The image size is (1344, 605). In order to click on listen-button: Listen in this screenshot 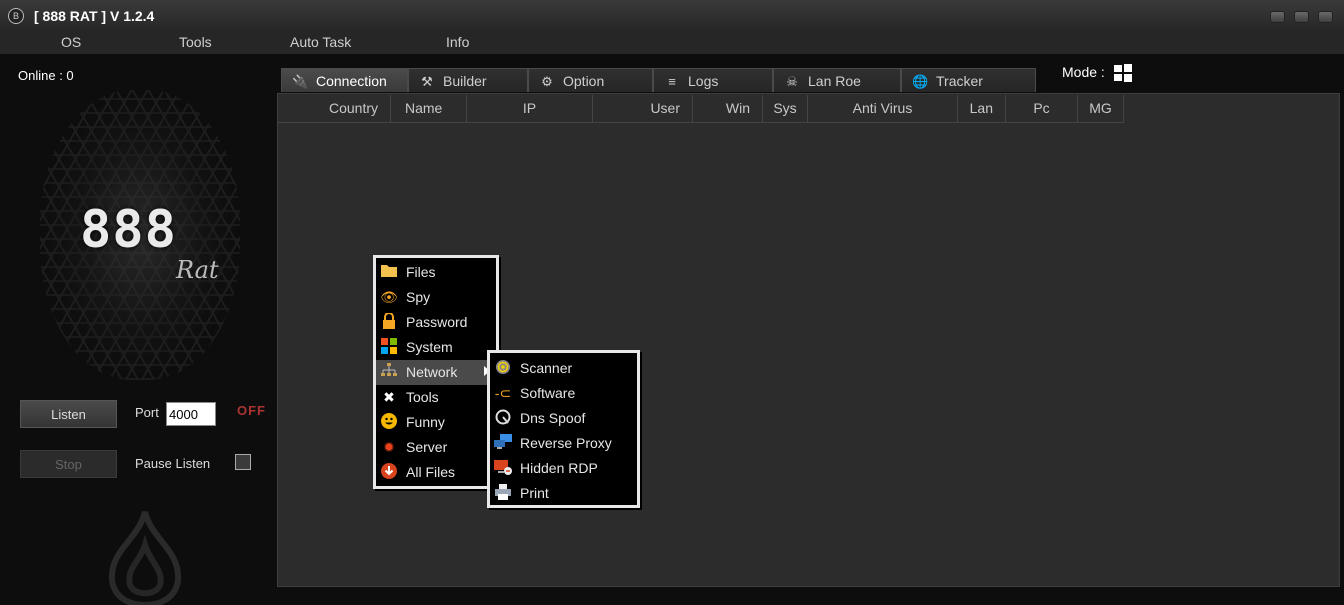, I will do `click(68, 414)`.